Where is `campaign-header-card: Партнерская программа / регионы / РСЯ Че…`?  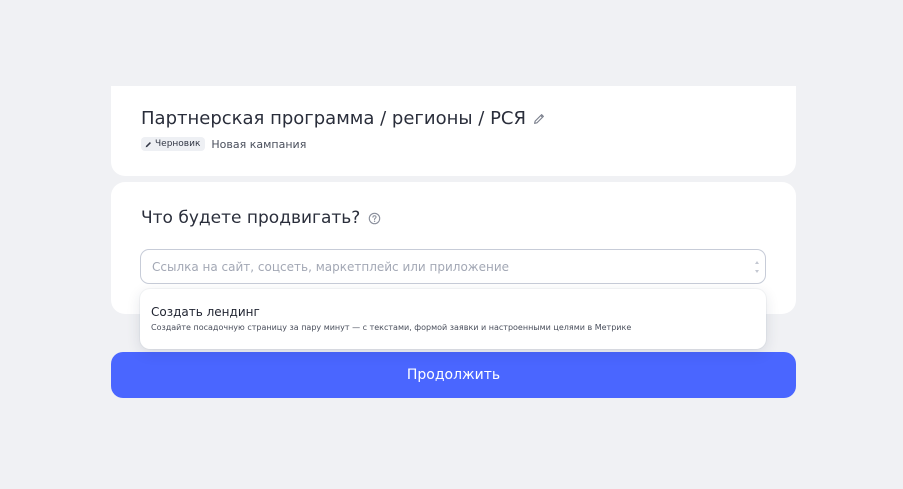 campaign-header-card: Партнерская программа / регионы / РСЯ Че… is located at coordinates (453, 131).